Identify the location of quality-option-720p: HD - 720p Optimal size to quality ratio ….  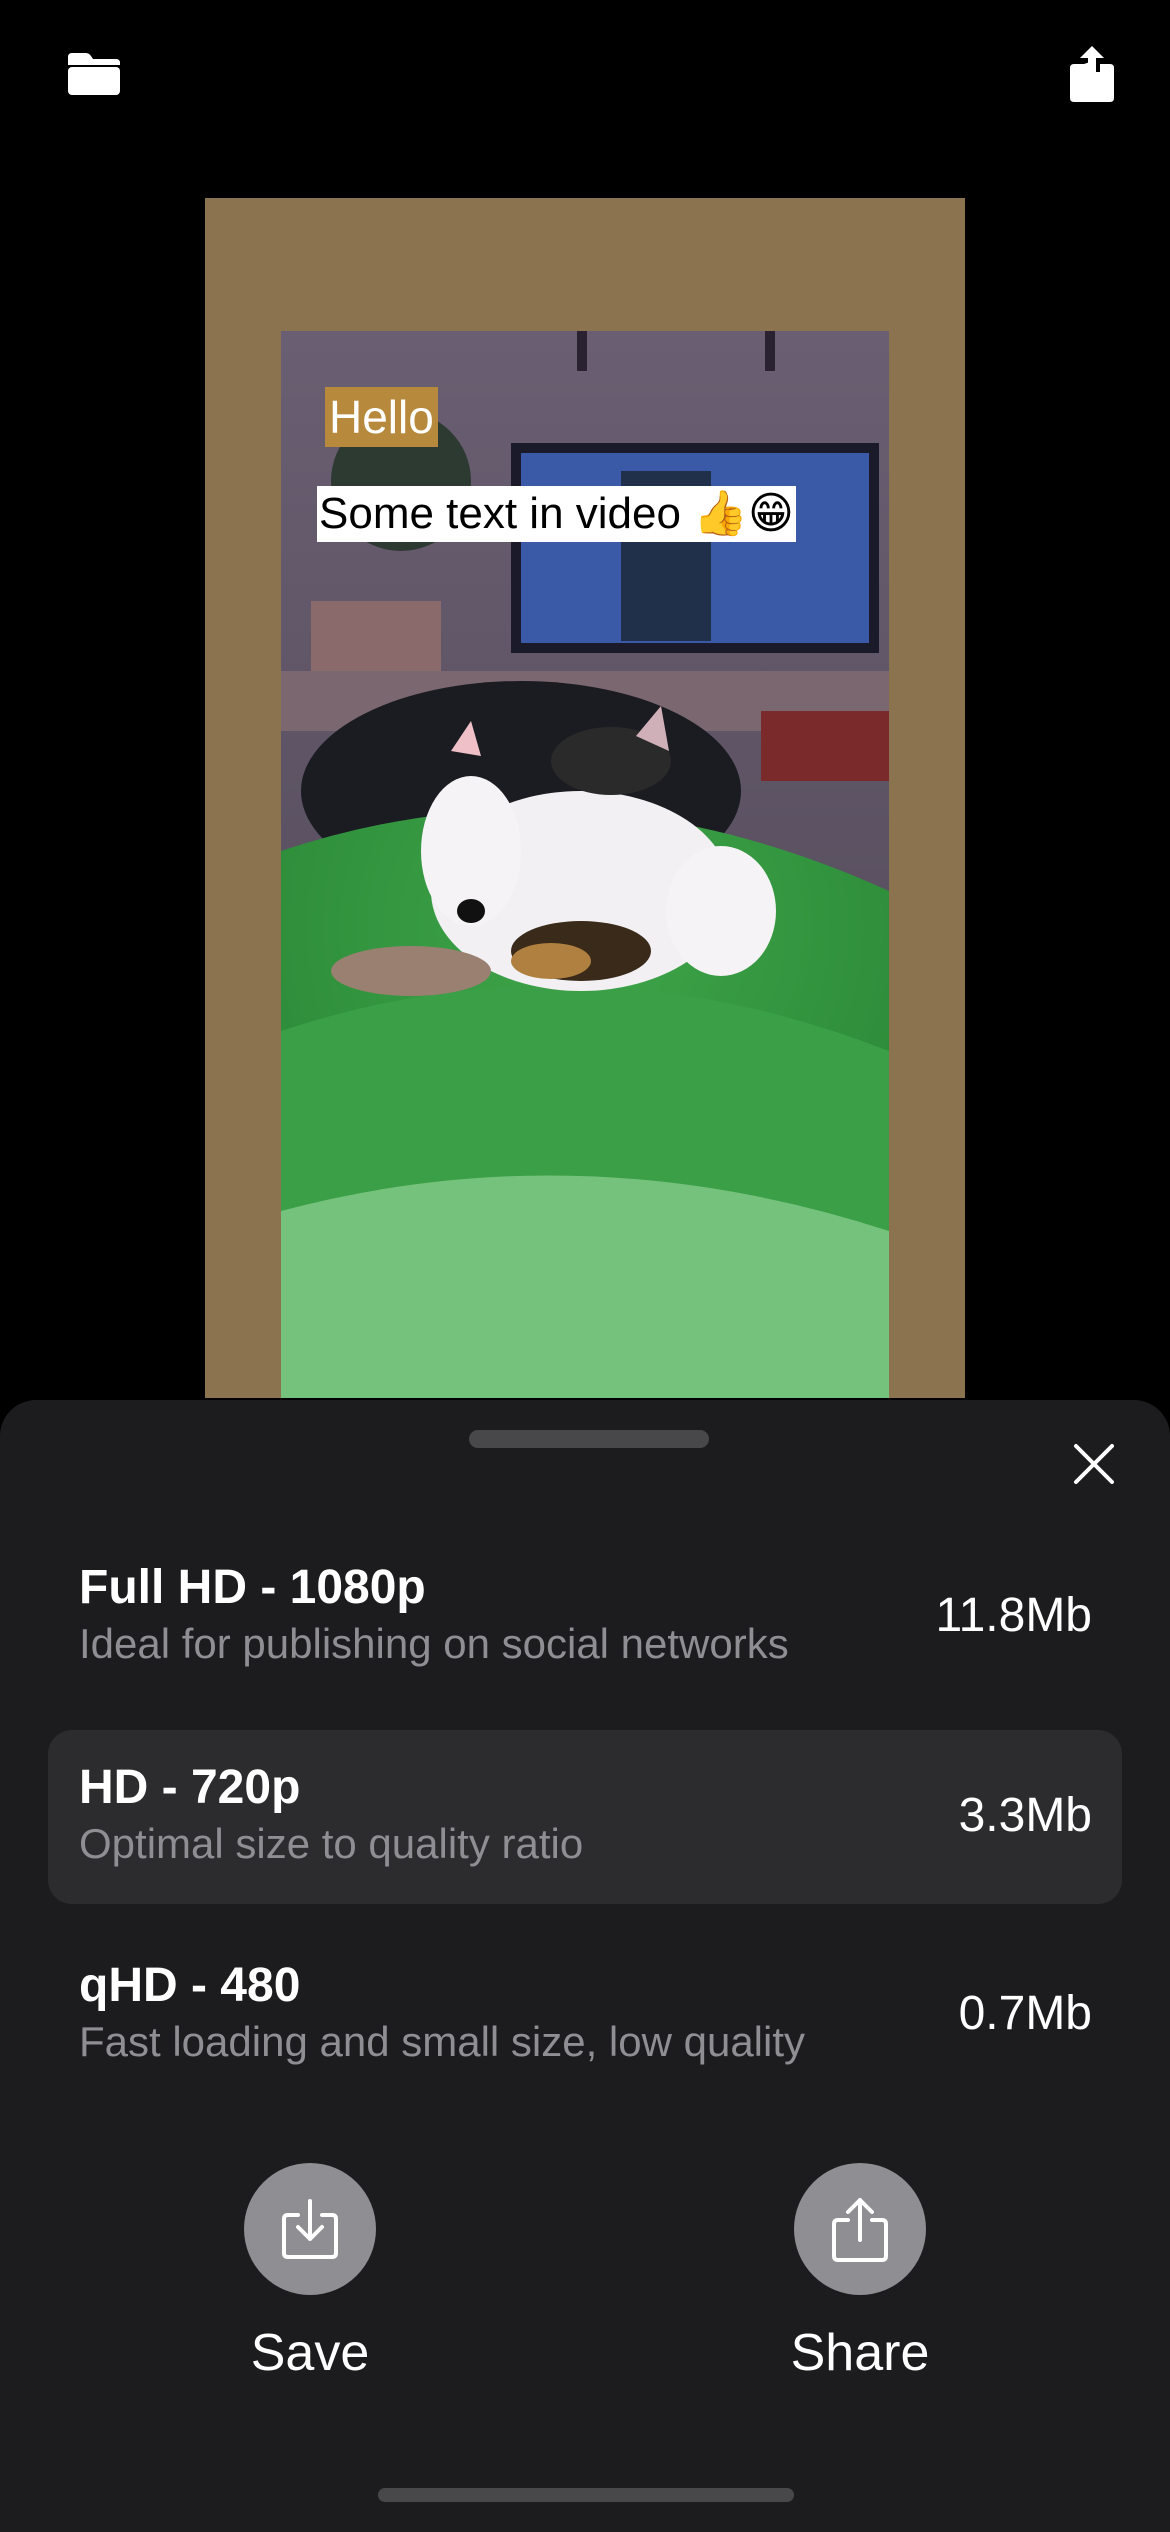
(585, 1817).